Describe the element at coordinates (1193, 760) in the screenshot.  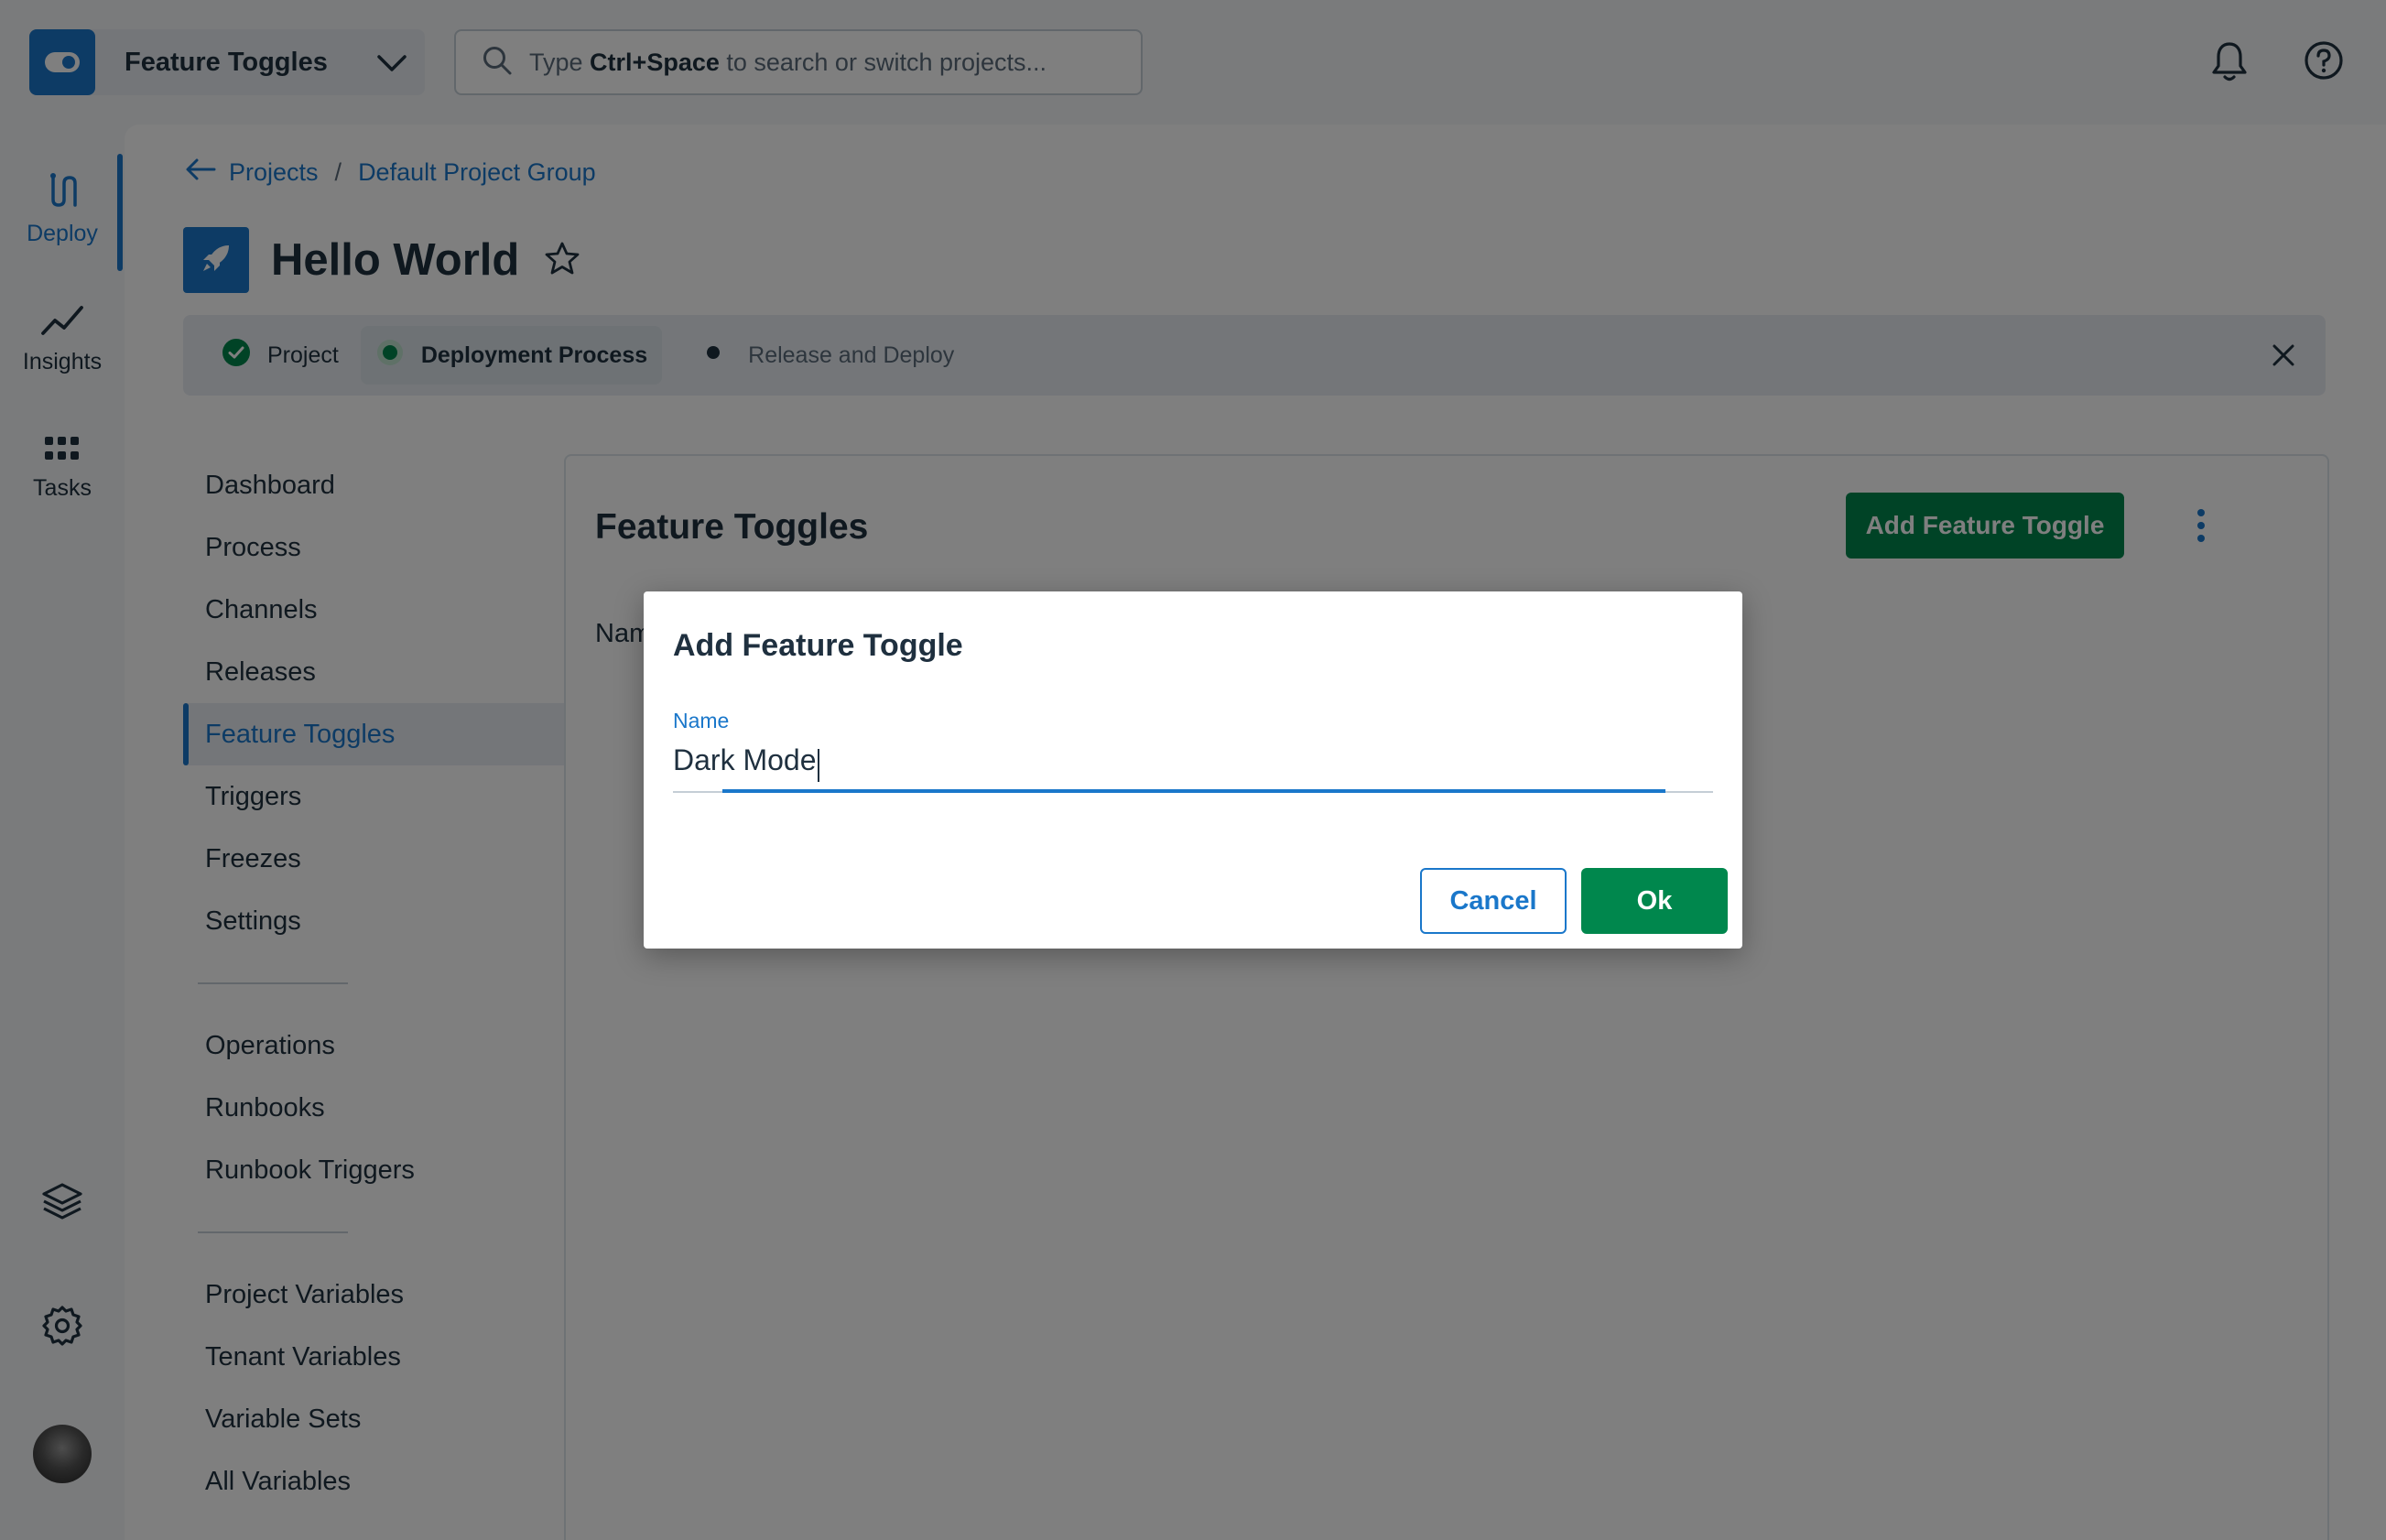
I see `name-field` at that location.